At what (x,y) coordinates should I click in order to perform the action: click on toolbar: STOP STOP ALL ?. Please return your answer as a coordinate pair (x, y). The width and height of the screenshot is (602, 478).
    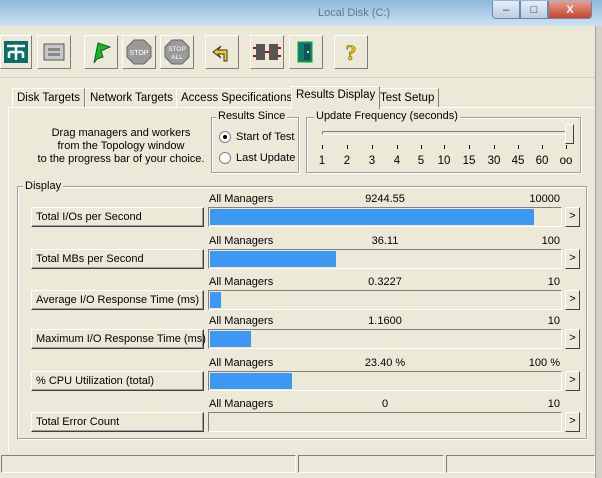
    Looking at the image, I should click on (301, 52).